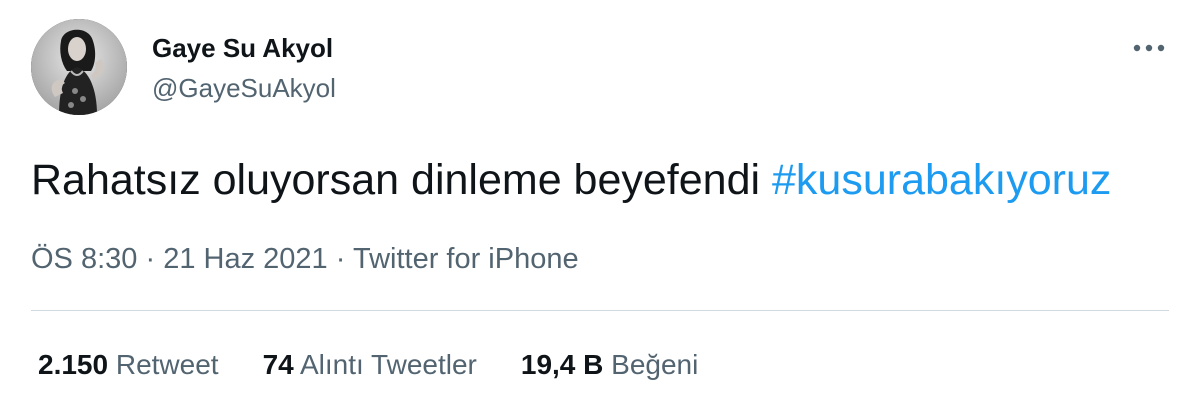 The height and width of the screenshot is (416, 1200). What do you see at coordinates (84, 259) in the screenshot?
I see `tweet-time: ÖS 8:30` at bounding box center [84, 259].